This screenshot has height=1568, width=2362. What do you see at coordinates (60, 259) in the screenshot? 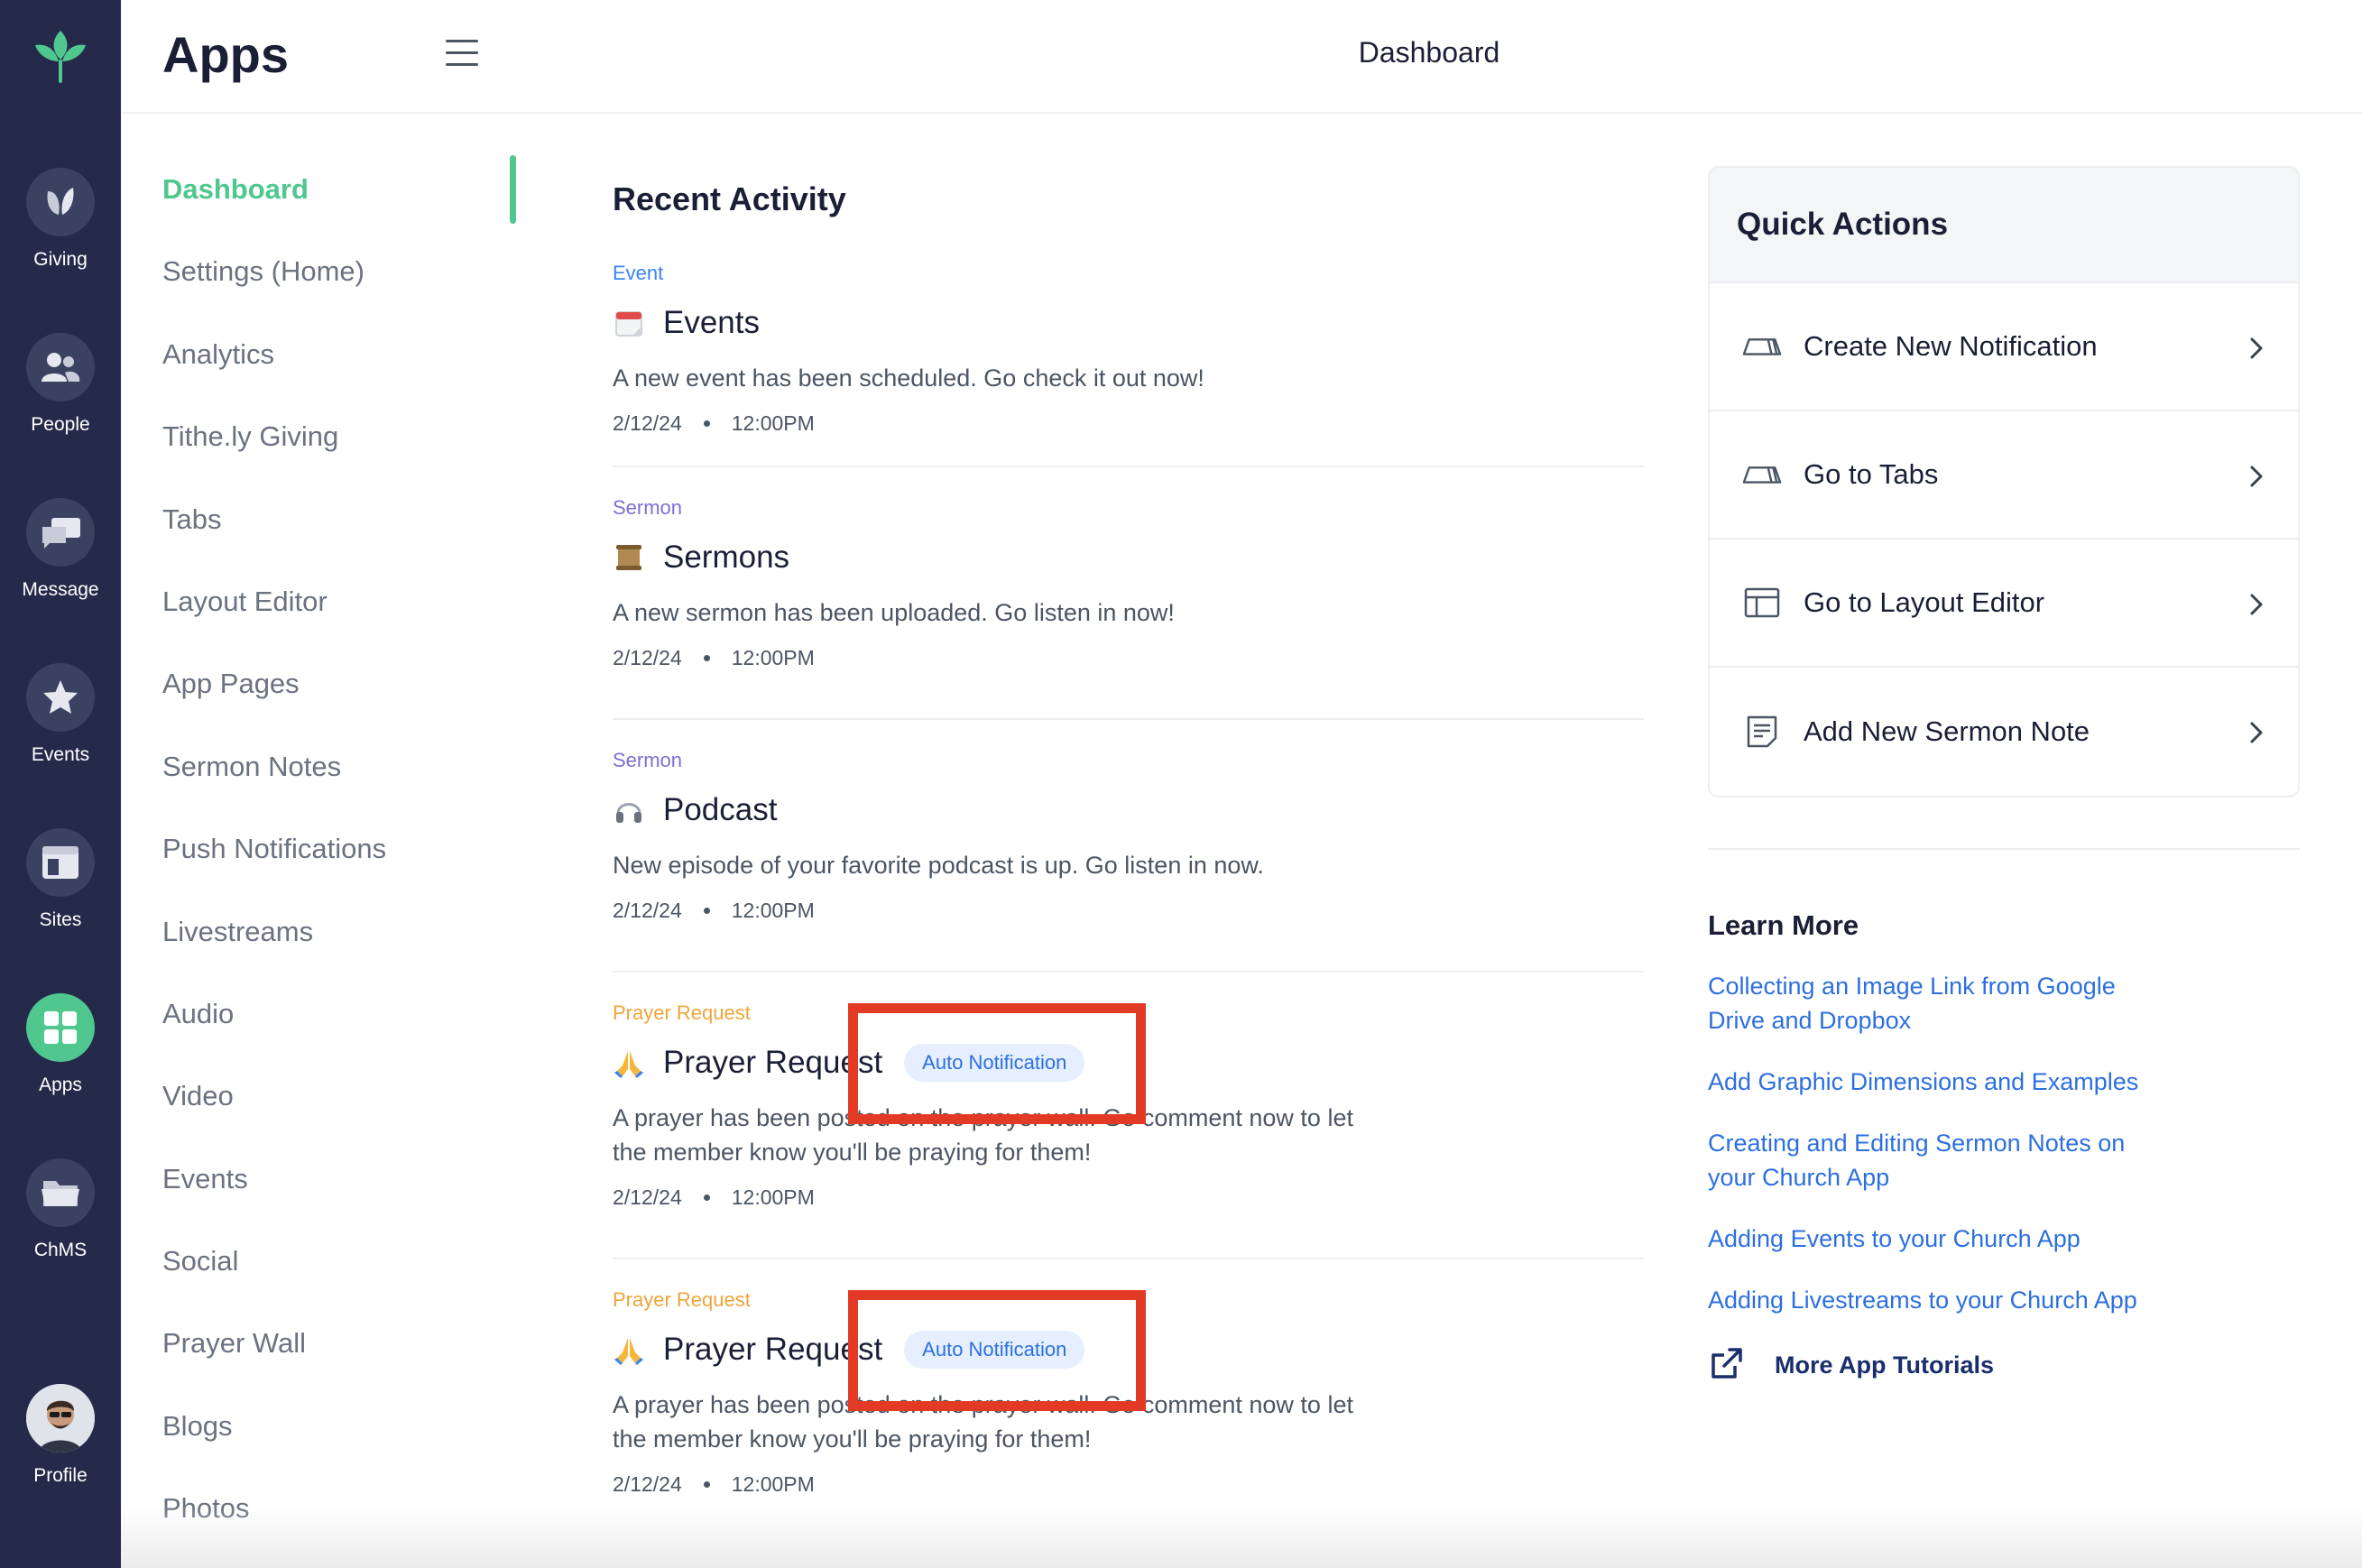
I see `rail-label: Giving` at bounding box center [60, 259].